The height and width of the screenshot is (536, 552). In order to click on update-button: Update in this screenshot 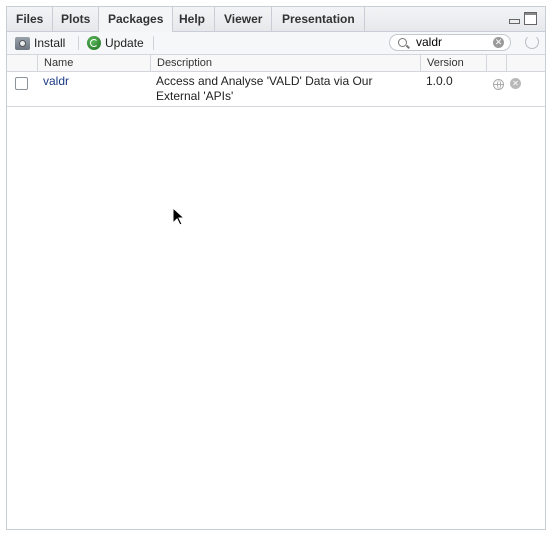, I will do `click(115, 43)`.